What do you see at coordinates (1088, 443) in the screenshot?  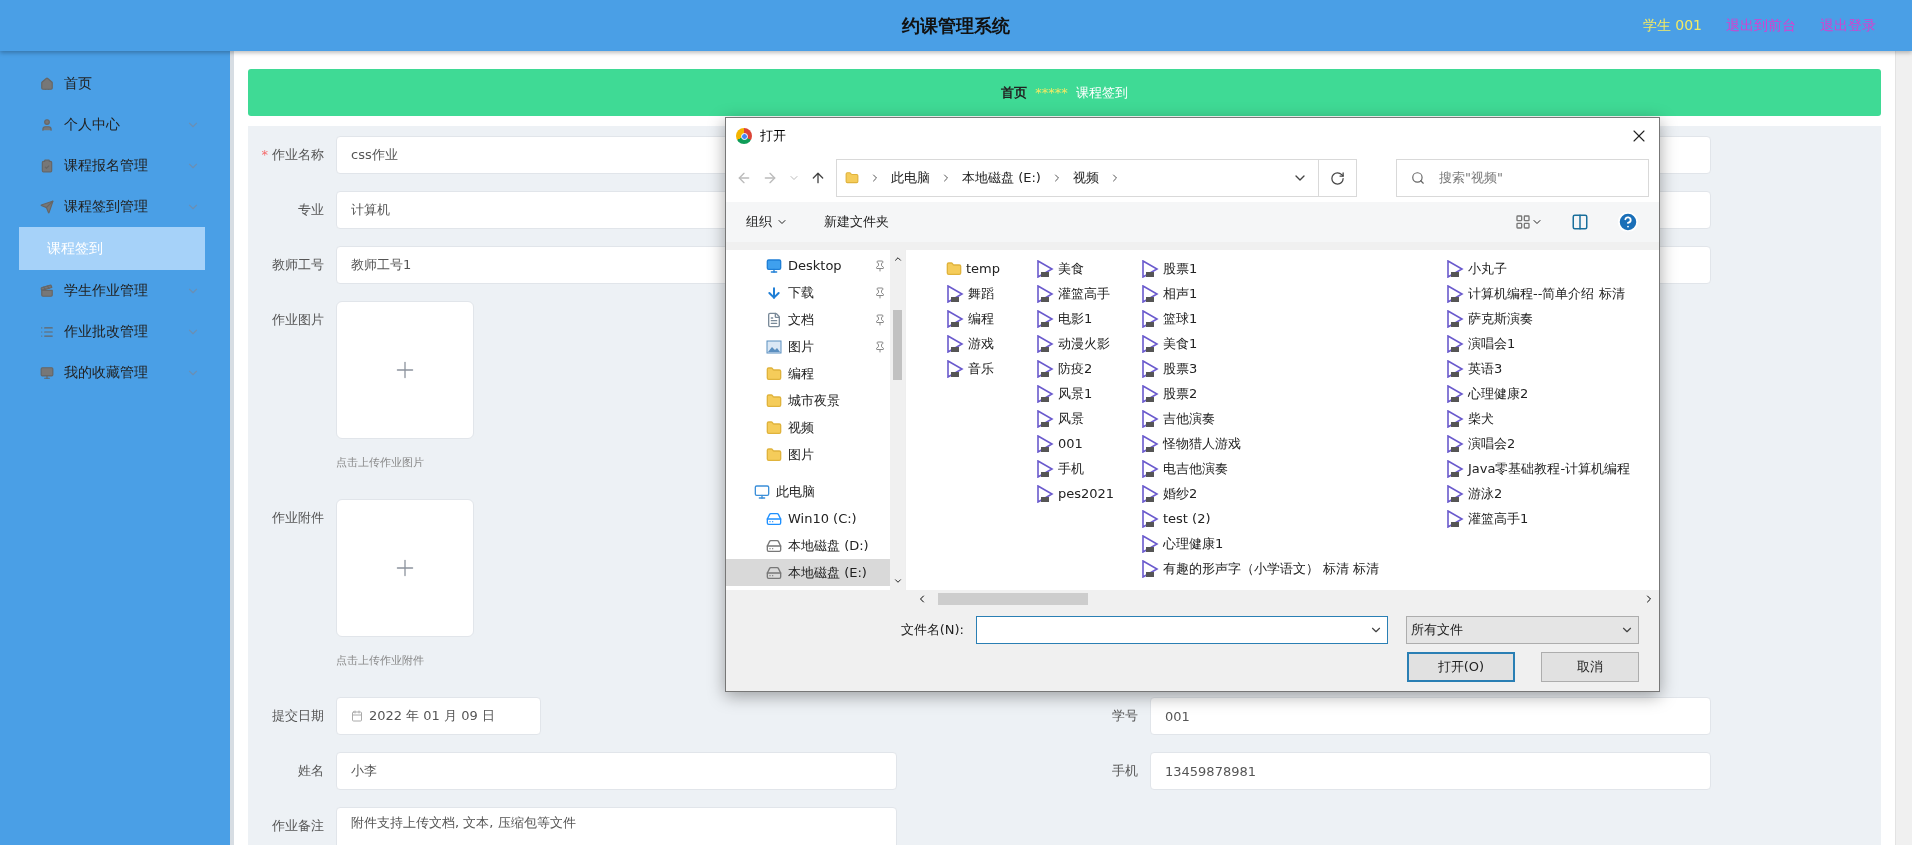 I see `file-item: 001` at bounding box center [1088, 443].